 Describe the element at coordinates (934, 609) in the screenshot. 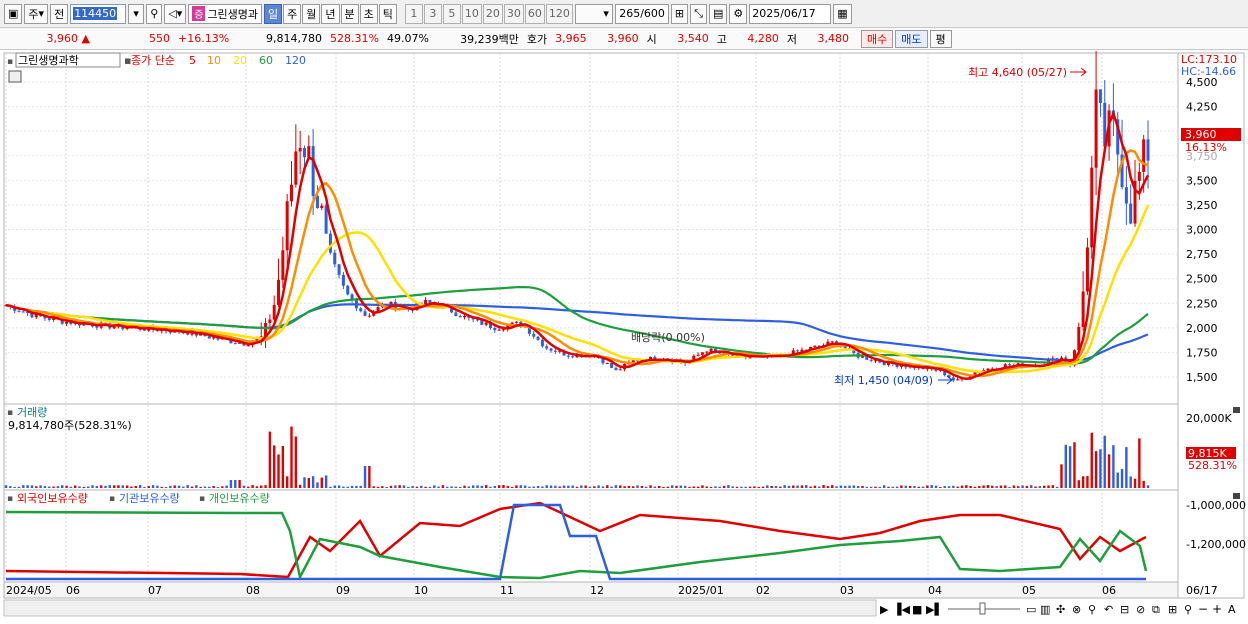

I see `last-page-icon: ▶▌` at that location.